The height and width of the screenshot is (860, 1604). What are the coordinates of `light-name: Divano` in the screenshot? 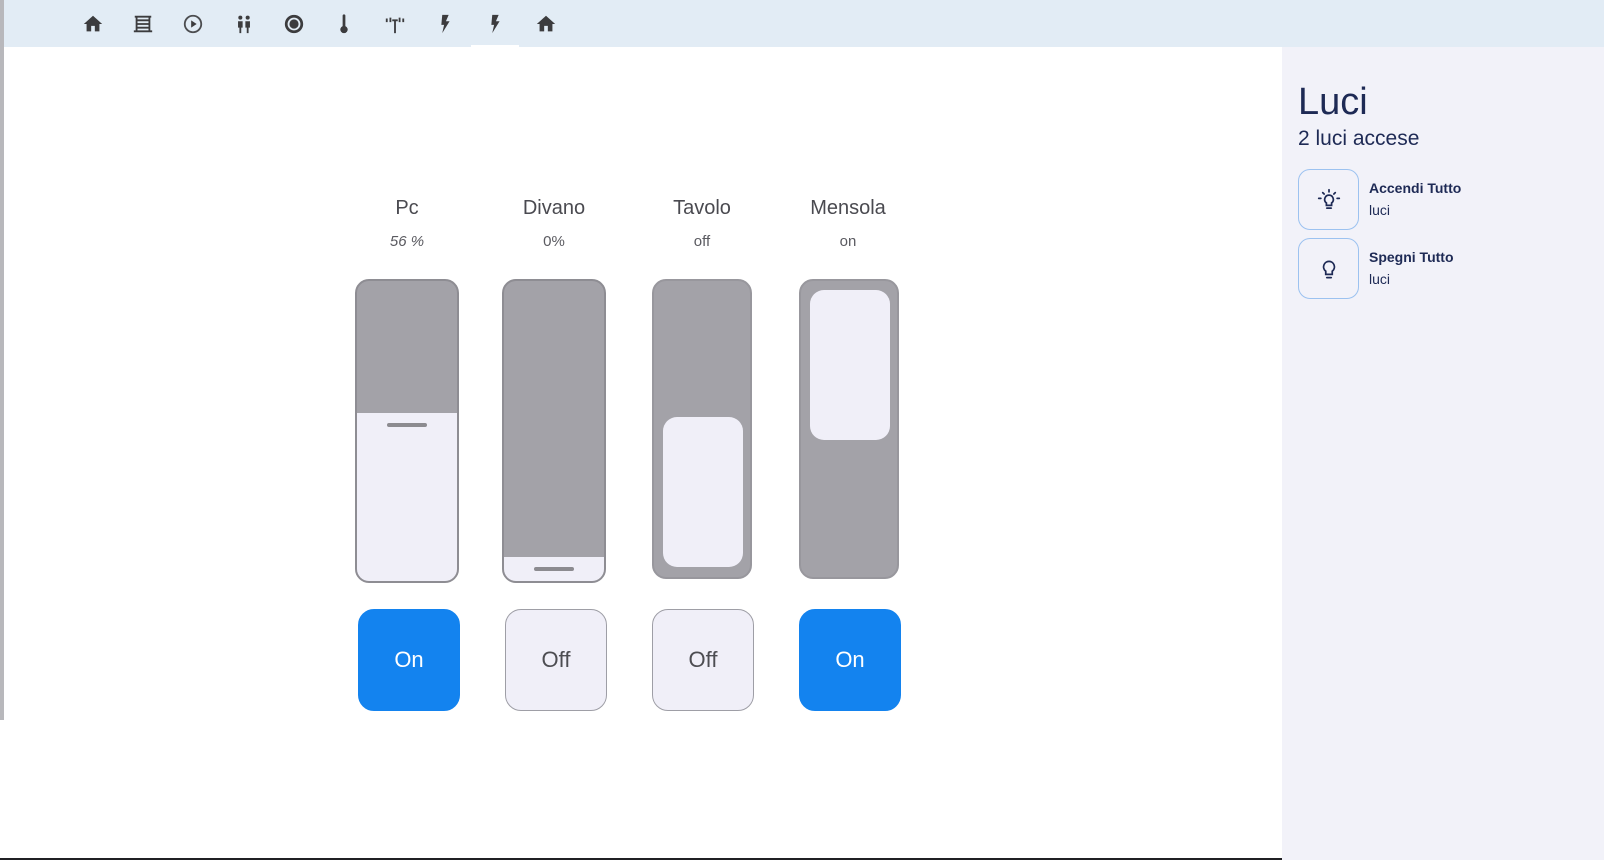 It's located at (554, 208).